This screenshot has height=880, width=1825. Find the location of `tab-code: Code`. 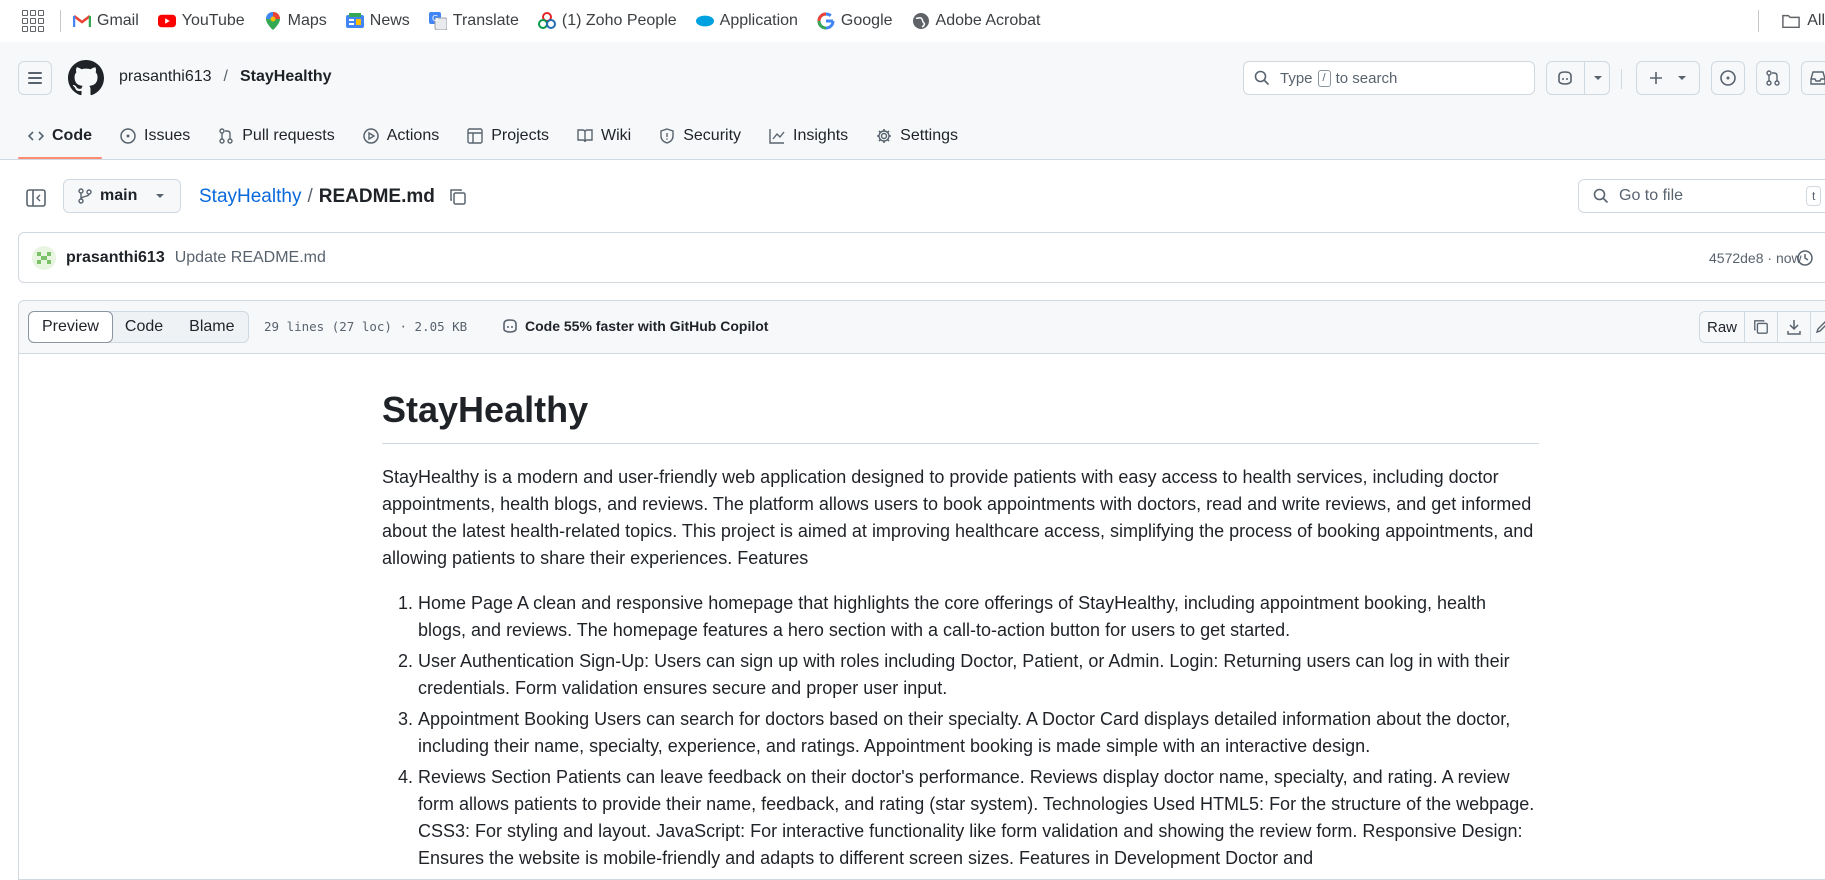

tab-code: Code is located at coordinates (60, 135).